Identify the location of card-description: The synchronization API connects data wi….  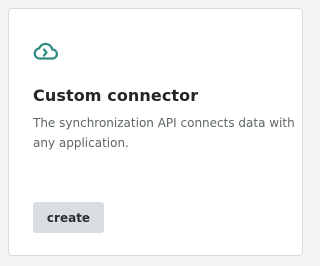
(164, 133).